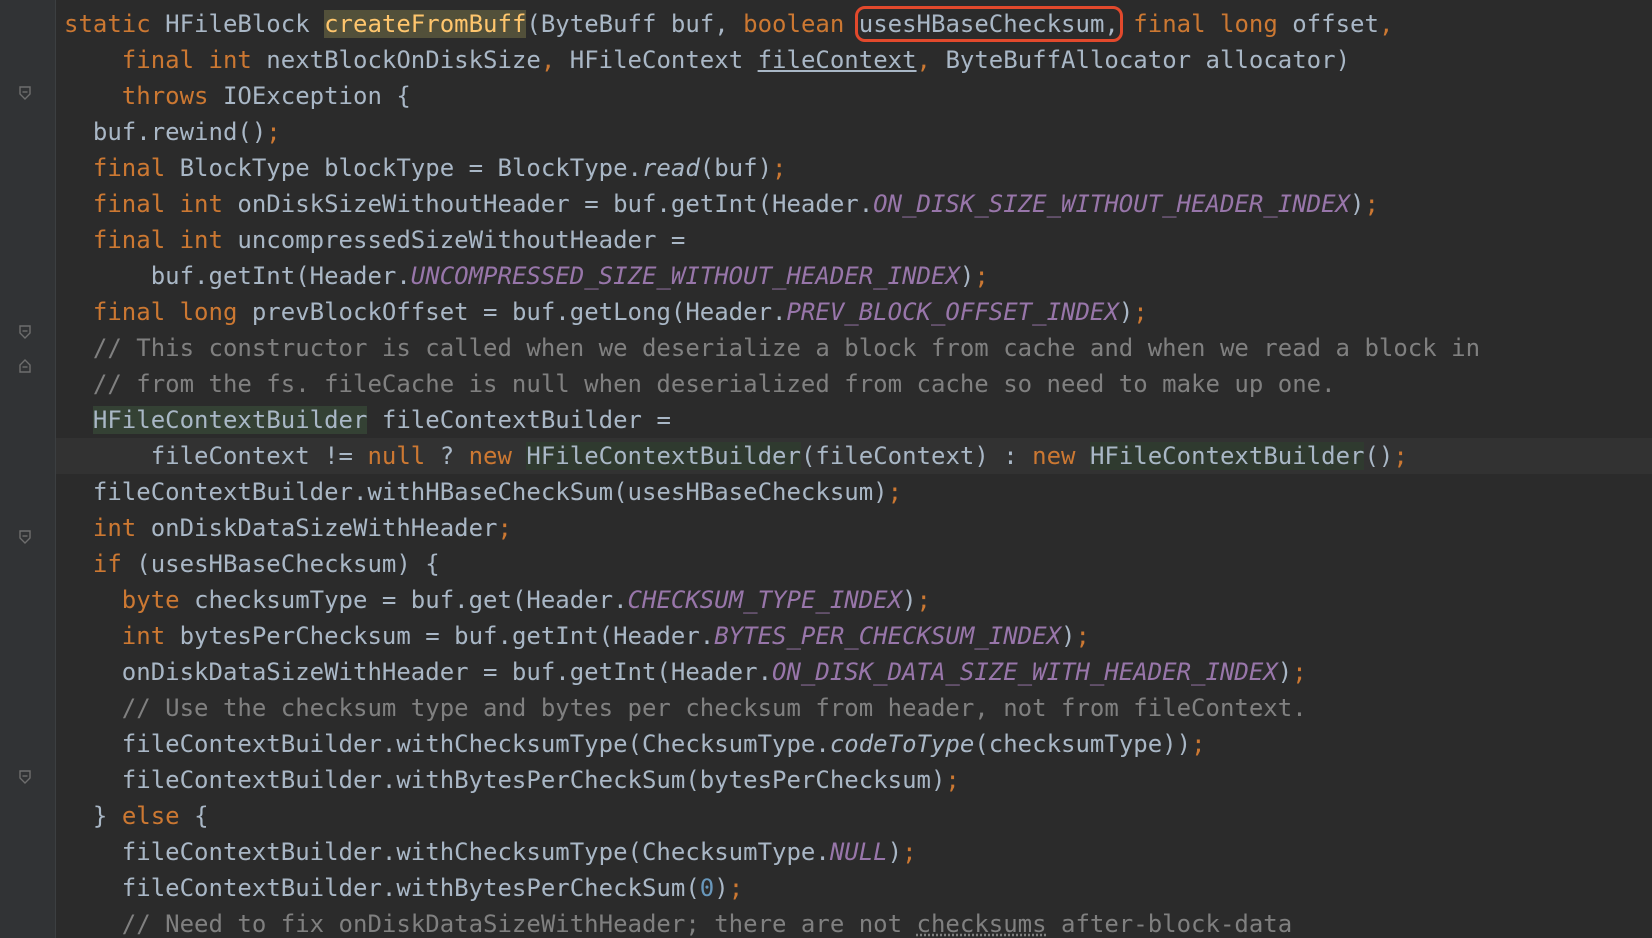  Describe the element at coordinates (25, 332) in the screenshot. I see `fold-comment-start-icon` at that location.